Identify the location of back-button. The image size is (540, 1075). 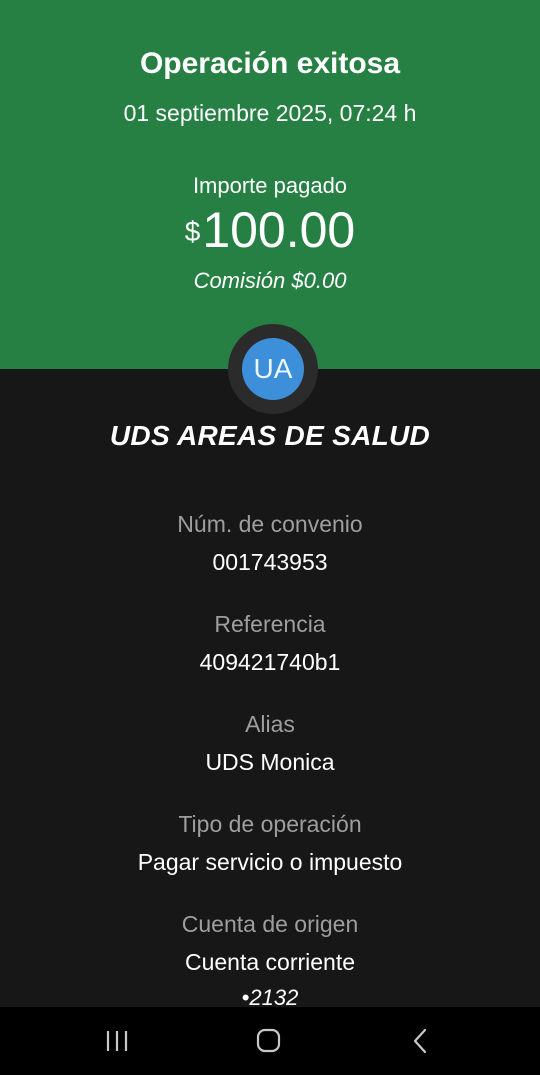
(420, 1041).